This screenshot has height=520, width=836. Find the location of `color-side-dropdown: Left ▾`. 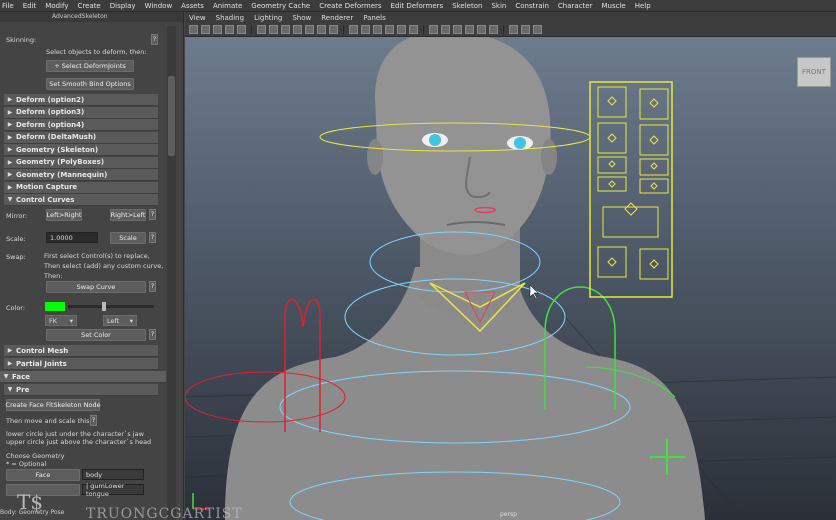

color-side-dropdown: Left ▾ is located at coordinates (120, 320).